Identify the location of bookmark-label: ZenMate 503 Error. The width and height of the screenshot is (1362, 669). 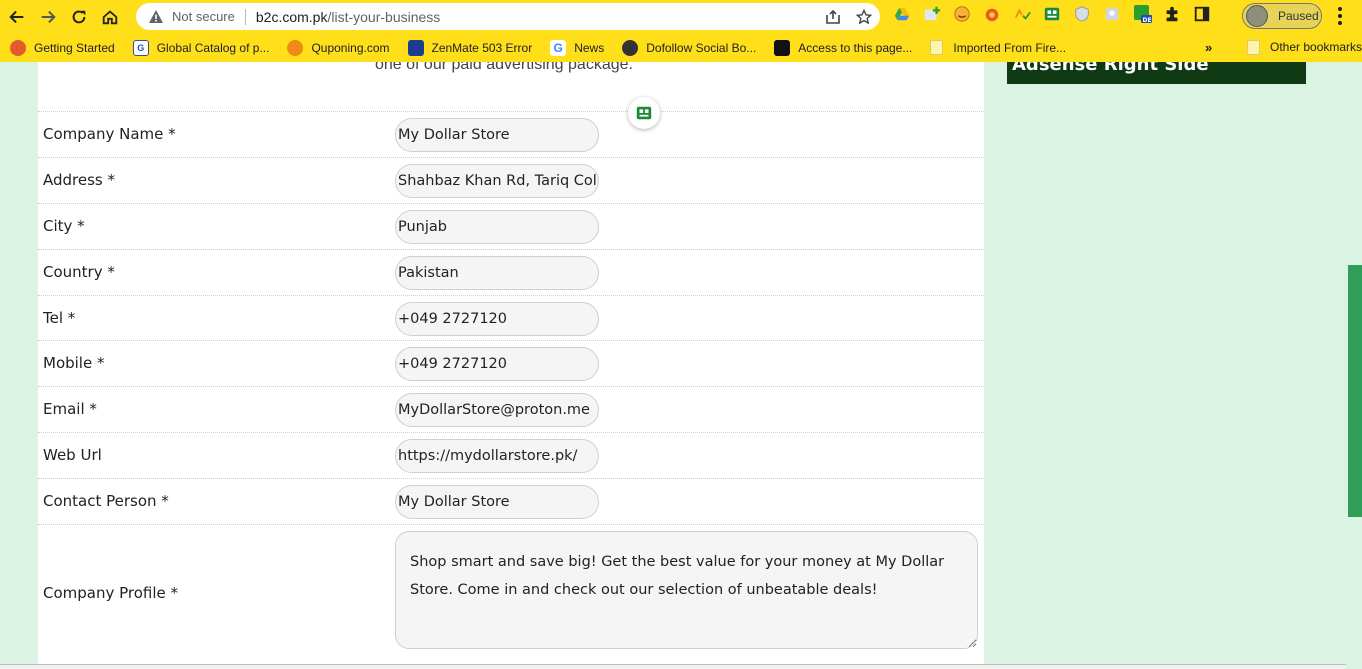
(482, 47).